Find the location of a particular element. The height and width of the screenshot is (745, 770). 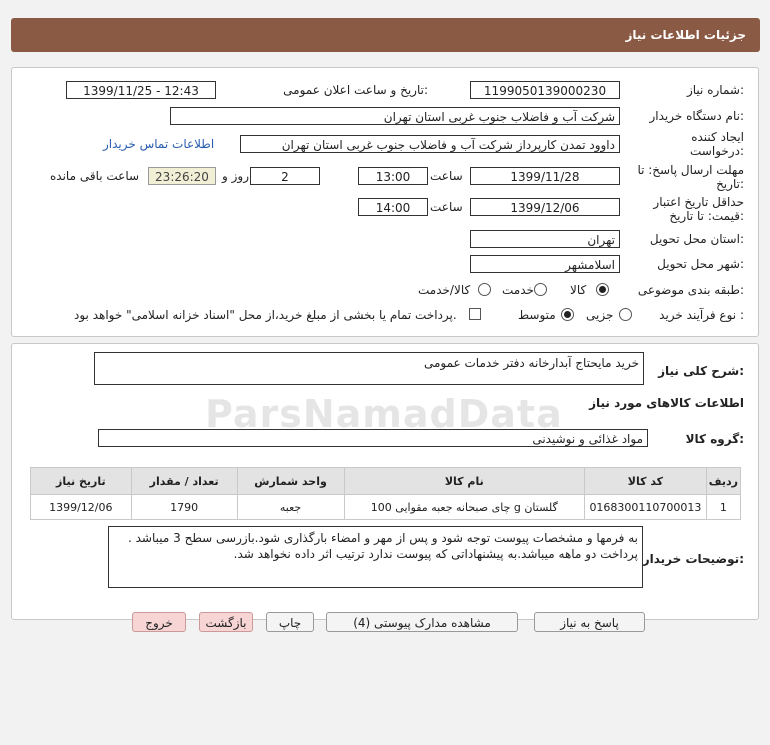

days-label: روز و is located at coordinates (235, 176).